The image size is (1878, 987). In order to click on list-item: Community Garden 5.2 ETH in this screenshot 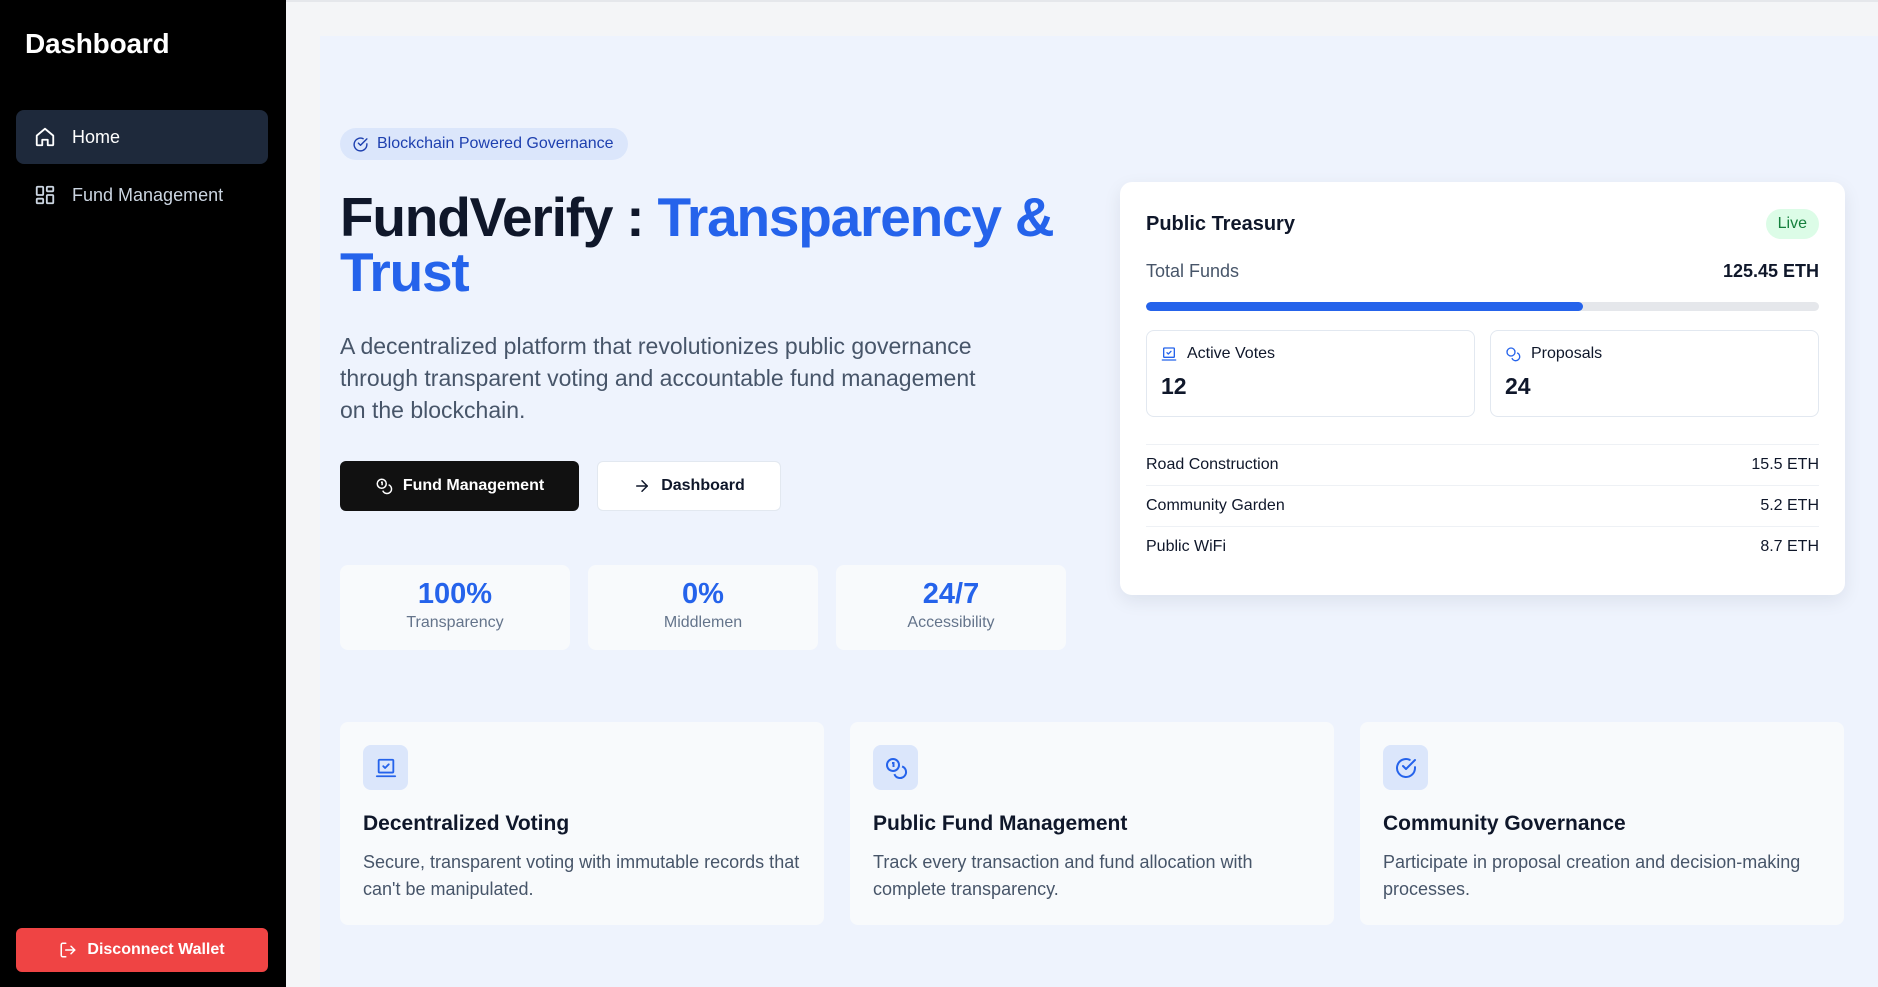, I will do `click(1482, 505)`.